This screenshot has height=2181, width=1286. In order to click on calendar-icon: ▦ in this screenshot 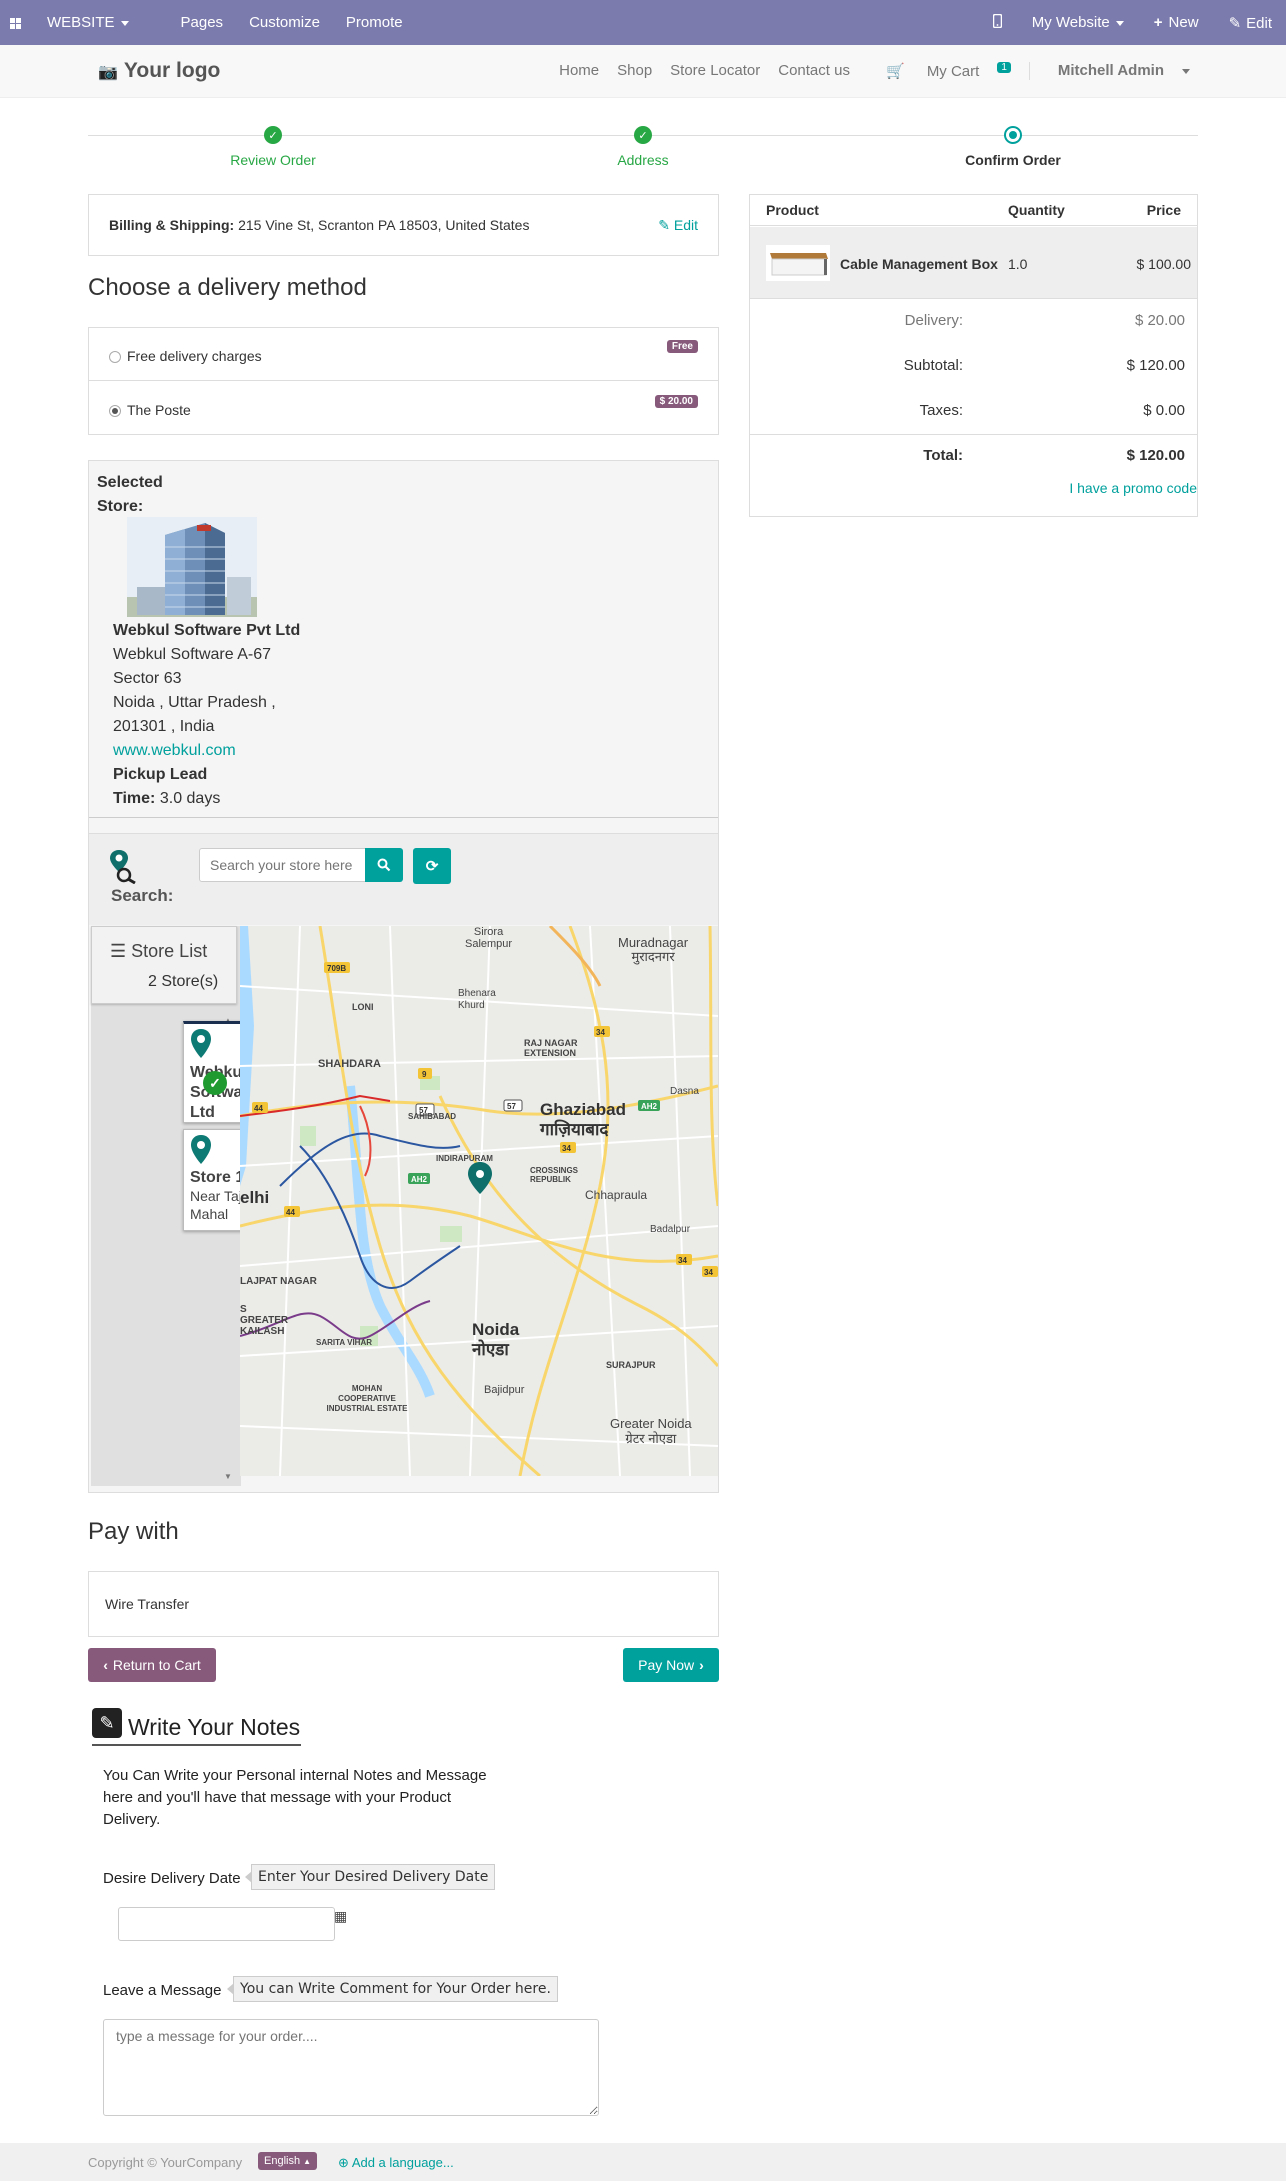, I will do `click(340, 1916)`.